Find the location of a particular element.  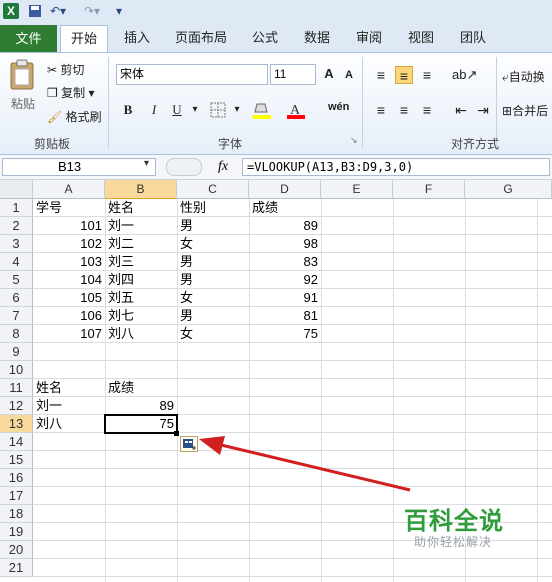

cell-a8: 107 is located at coordinates (67, 334).